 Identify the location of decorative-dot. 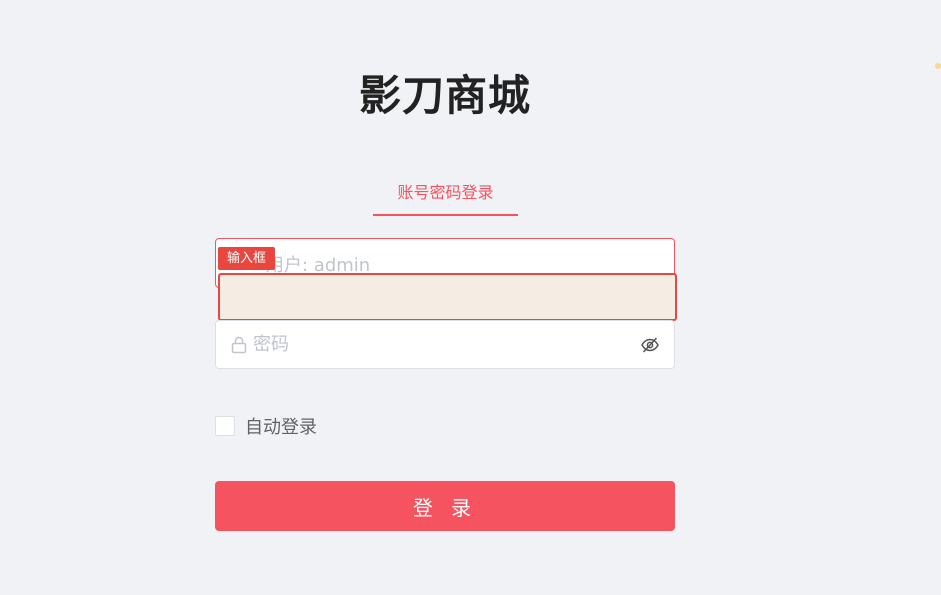
(938, 66).